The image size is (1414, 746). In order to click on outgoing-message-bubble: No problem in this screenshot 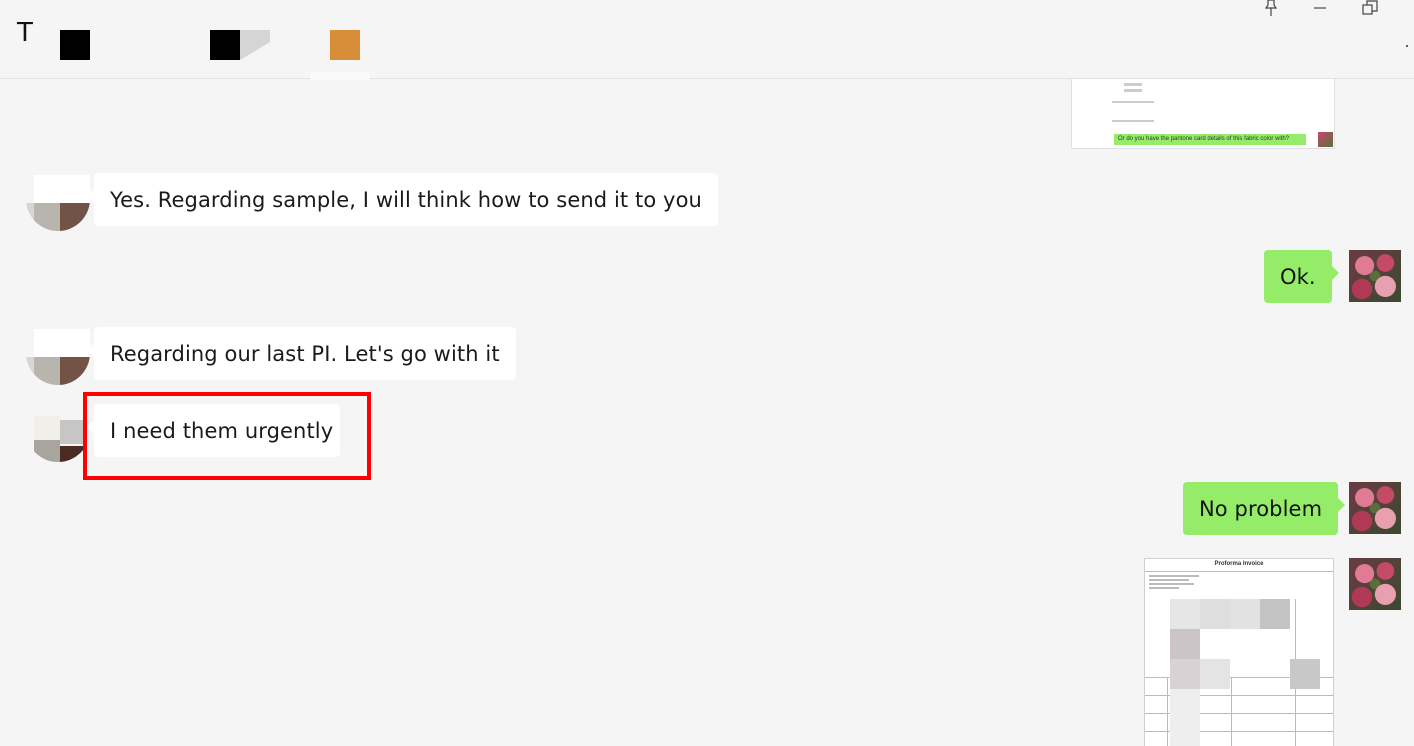, I will do `click(1264, 508)`.